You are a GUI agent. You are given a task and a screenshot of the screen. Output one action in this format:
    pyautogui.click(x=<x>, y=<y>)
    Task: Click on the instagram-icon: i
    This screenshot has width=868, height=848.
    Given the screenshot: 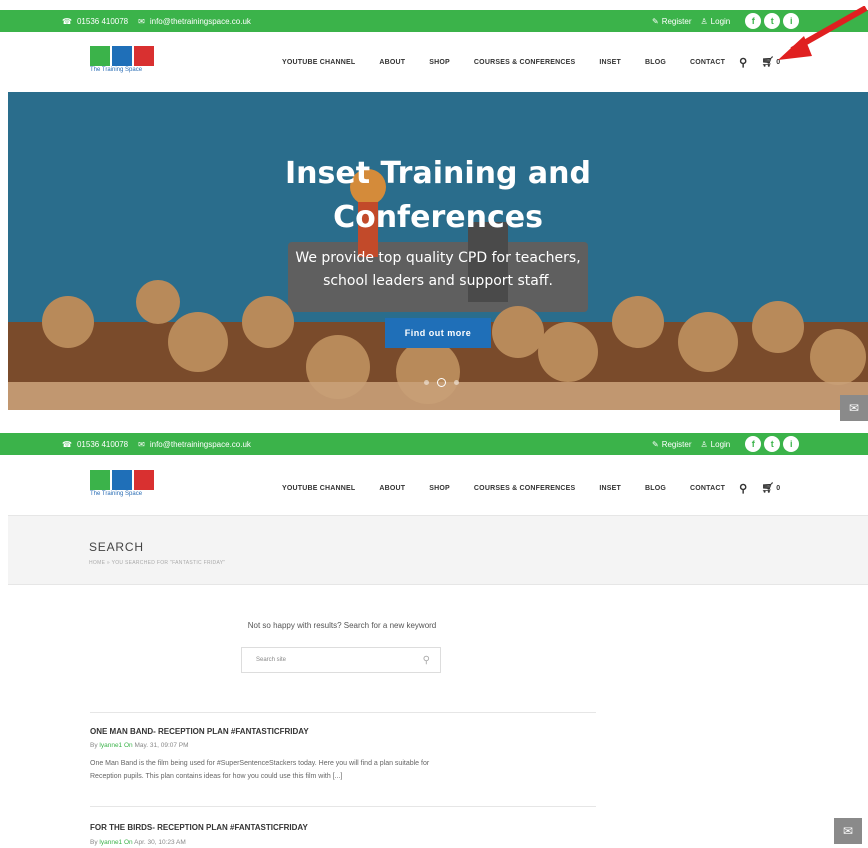 What is the action you would take?
    pyautogui.click(x=791, y=444)
    